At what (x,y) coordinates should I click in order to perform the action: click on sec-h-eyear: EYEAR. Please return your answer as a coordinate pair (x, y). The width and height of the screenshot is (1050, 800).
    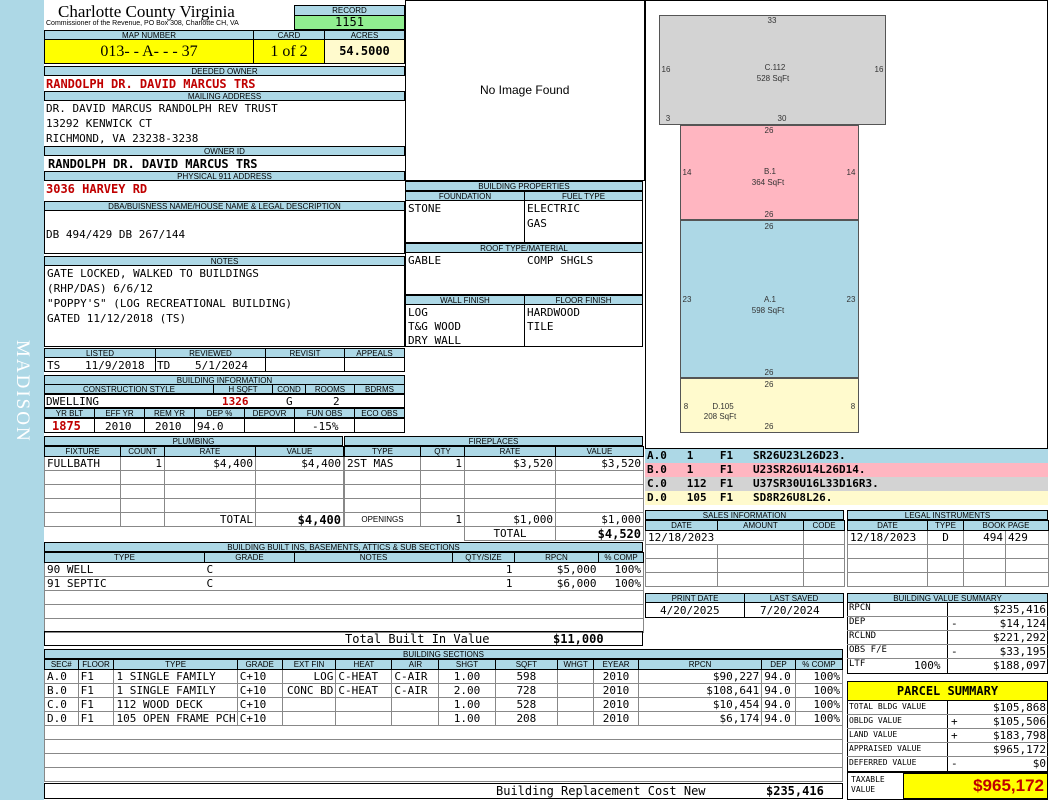
    Looking at the image, I should click on (616, 664).